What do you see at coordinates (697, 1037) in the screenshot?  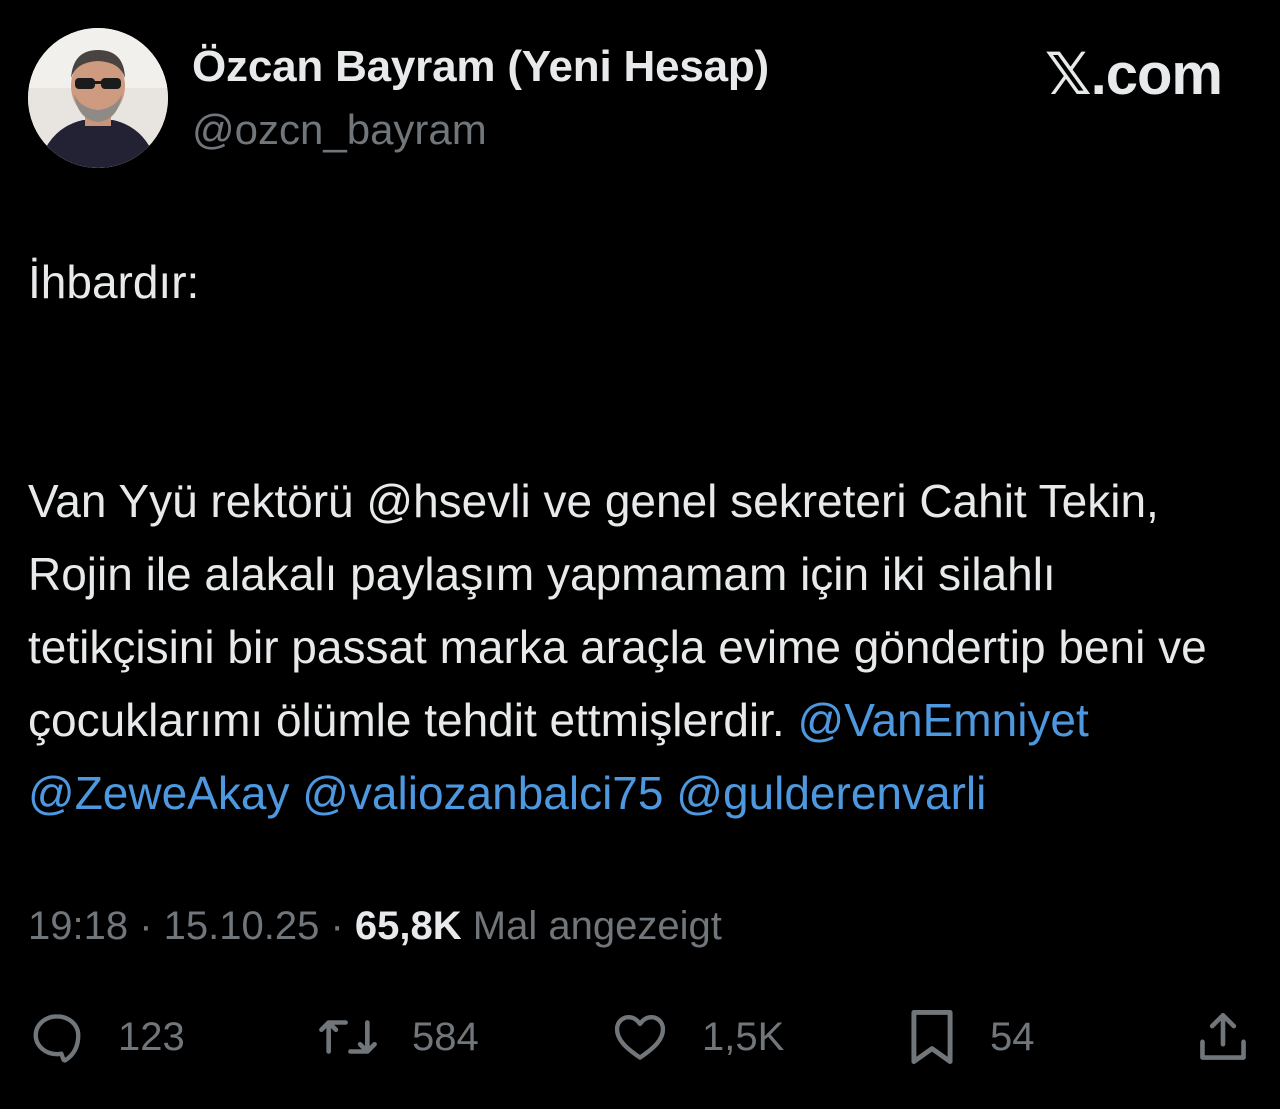 I see `like-button: 1,5K` at bounding box center [697, 1037].